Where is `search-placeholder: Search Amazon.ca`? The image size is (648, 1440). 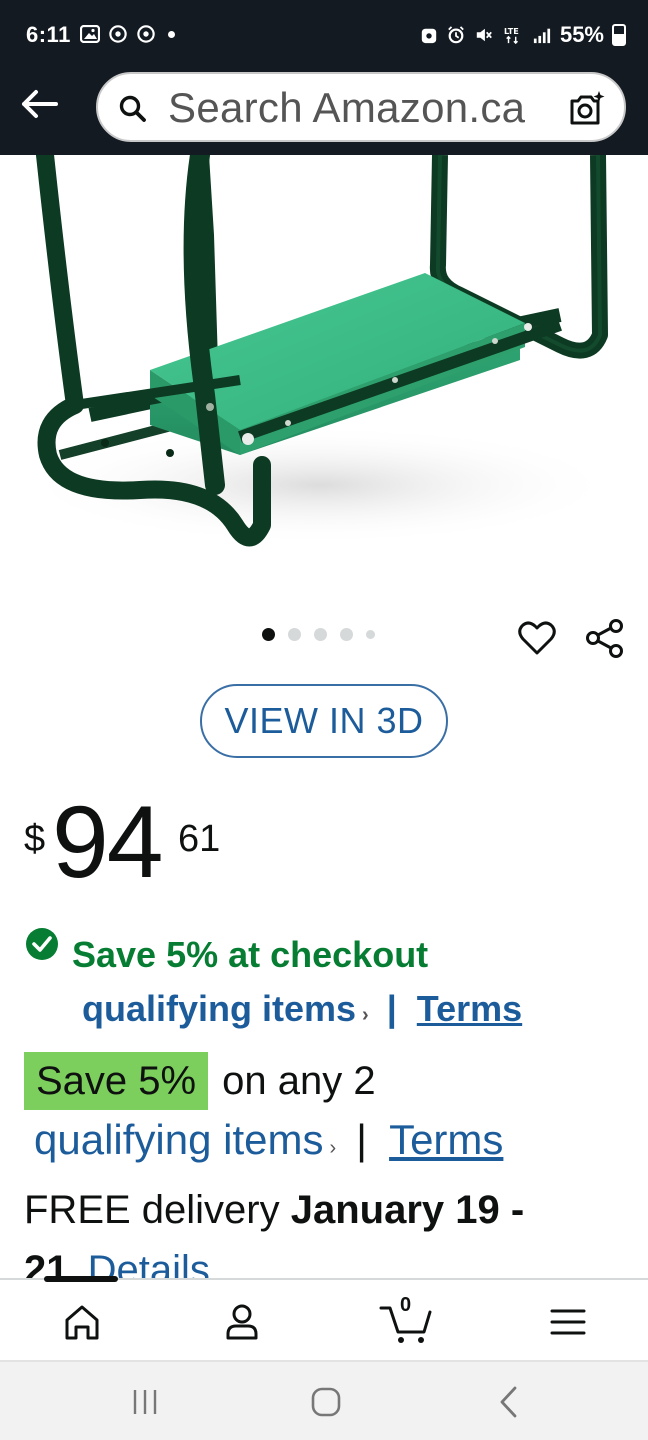
search-placeholder: Search Amazon.ca is located at coordinates (347, 107).